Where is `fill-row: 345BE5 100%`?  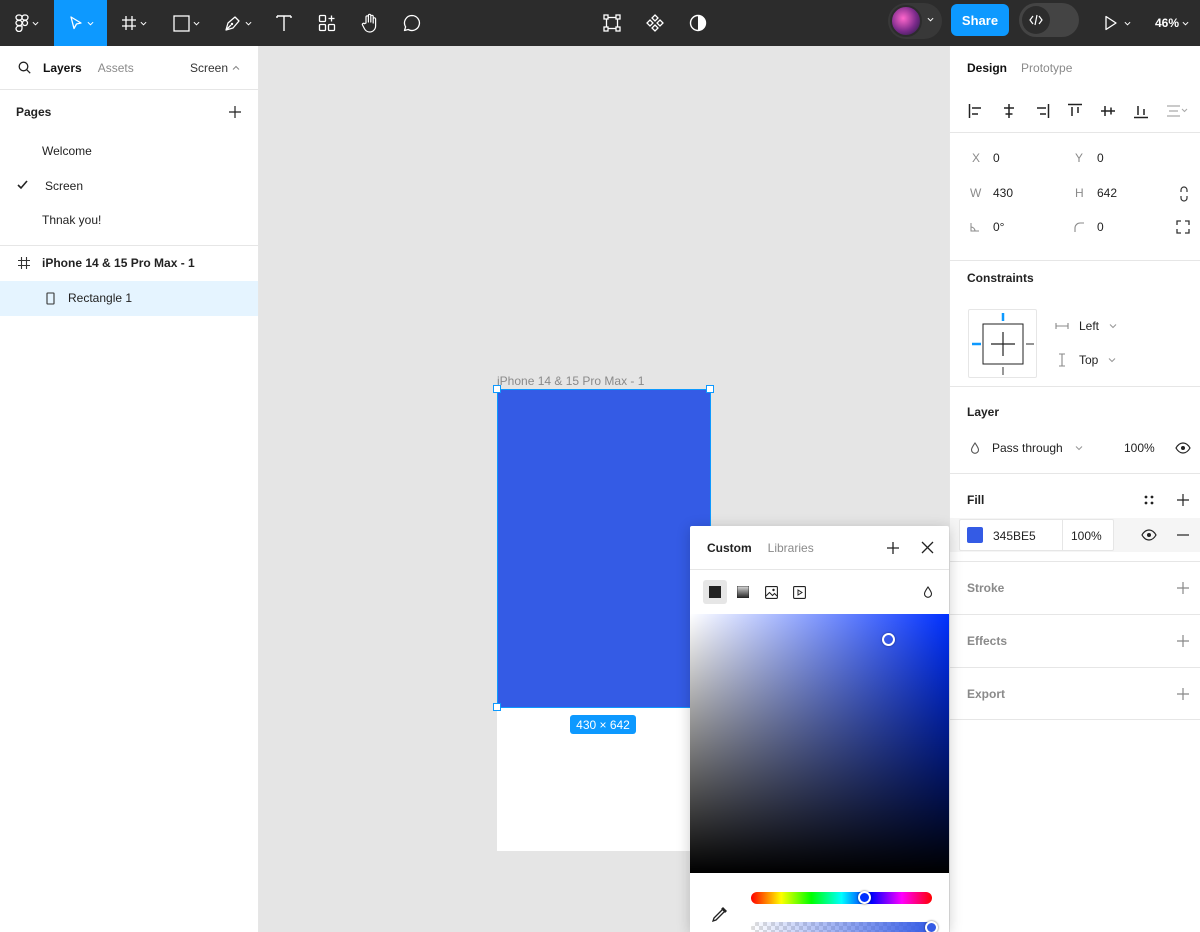 fill-row: 345BE5 100% is located at coordinates (1075, 534).